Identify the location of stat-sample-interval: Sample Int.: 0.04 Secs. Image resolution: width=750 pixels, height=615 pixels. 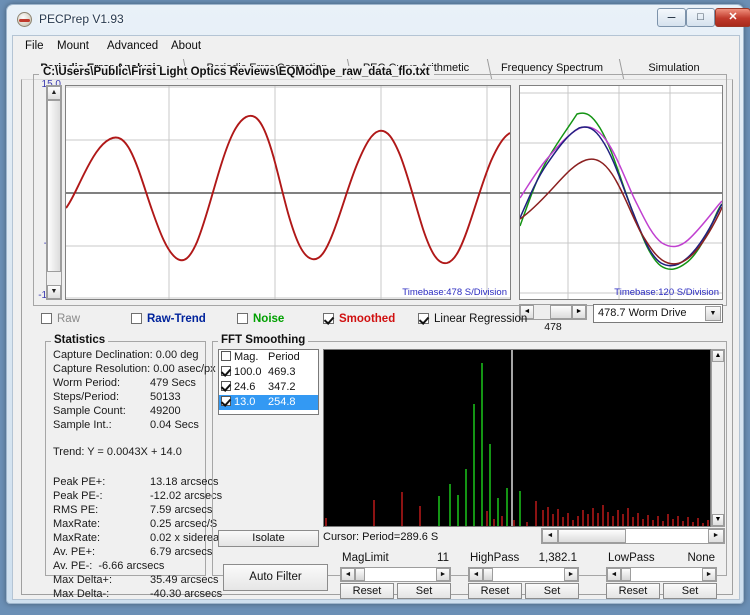
(126, 425).